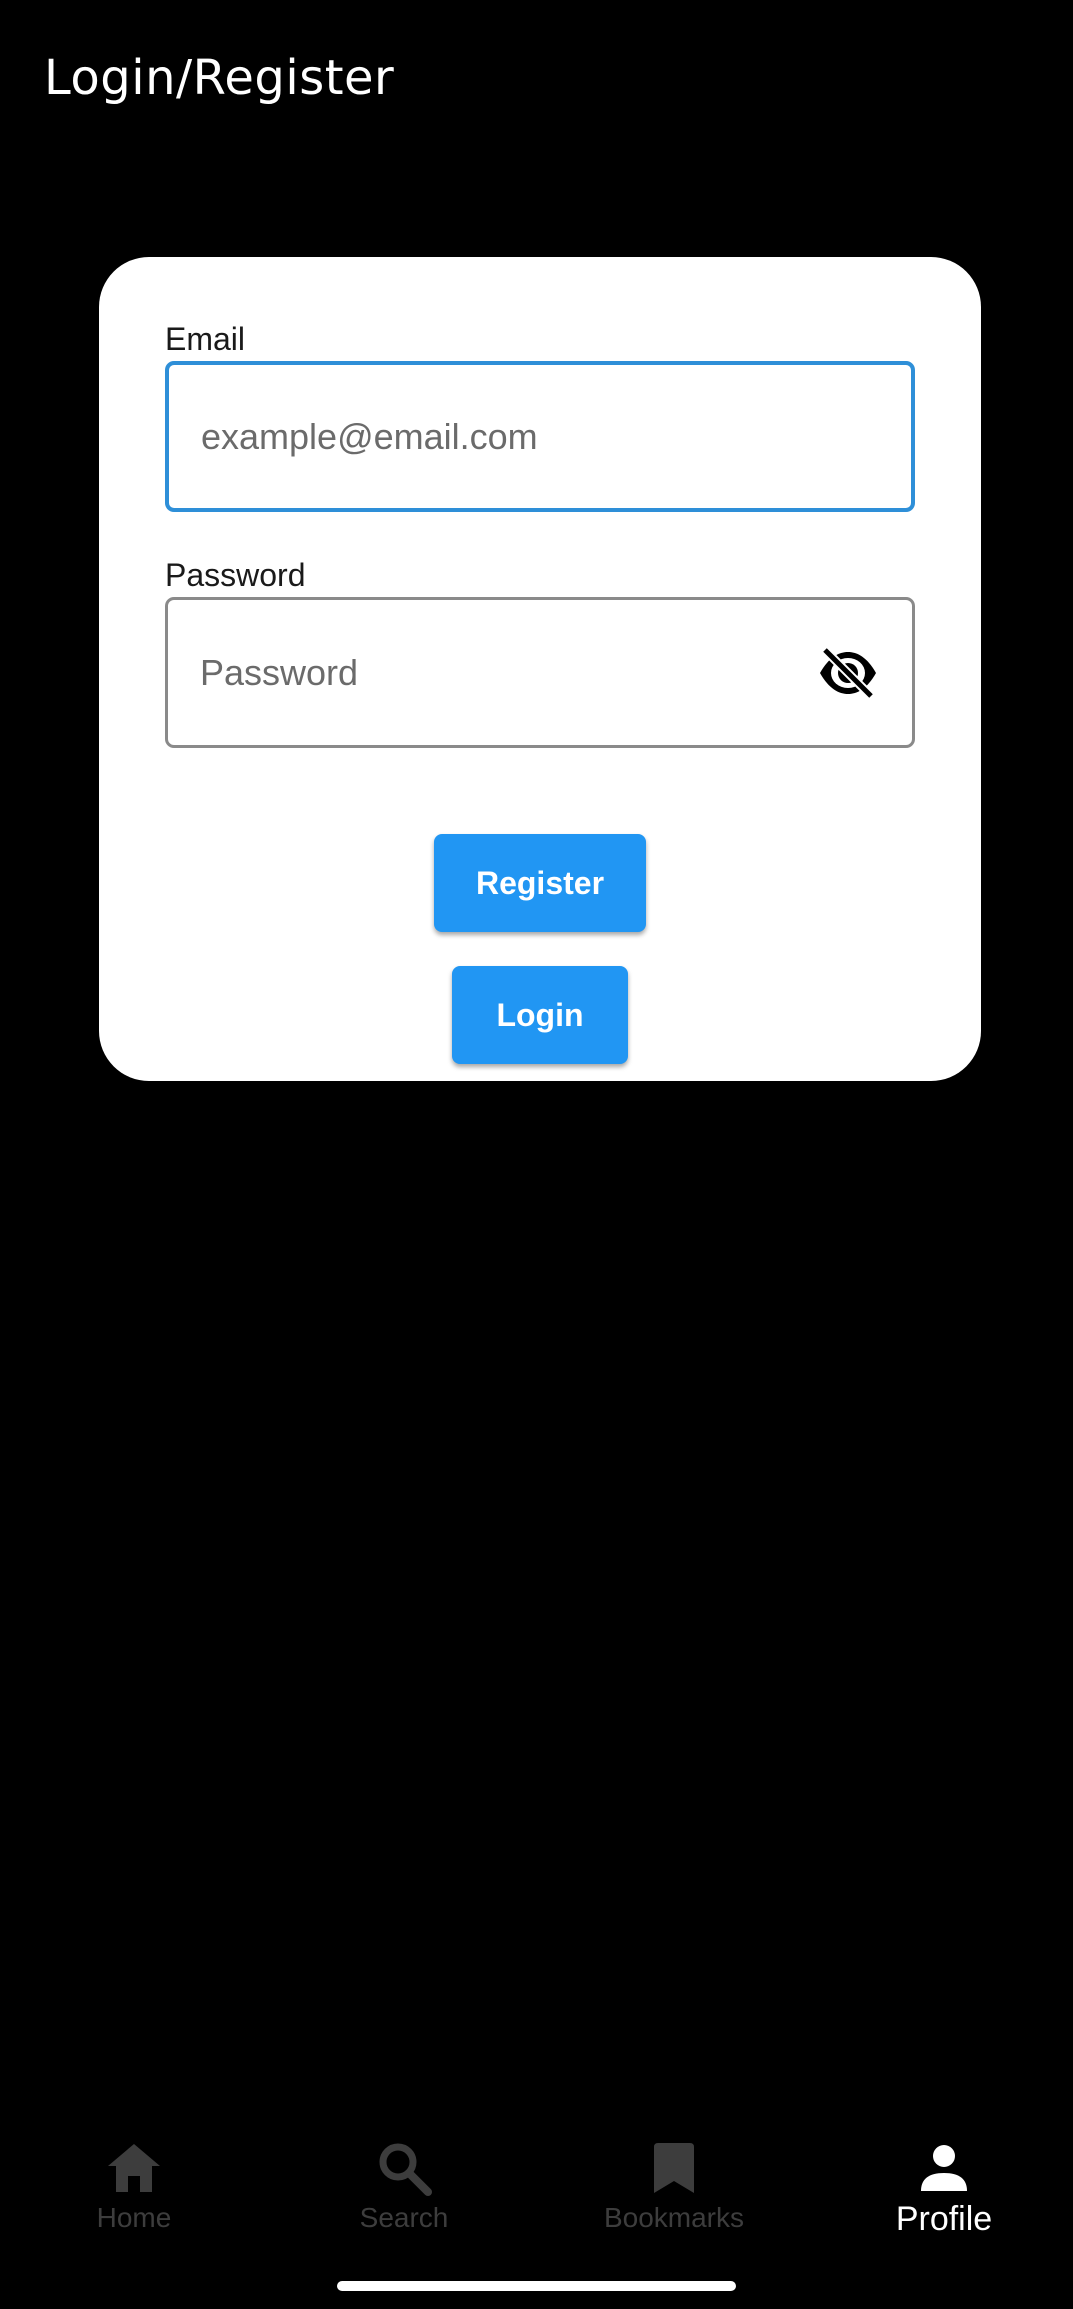  What do you see at coordinates (536, 2286) in the screenshot?
I see `home-indicator` at bounding box center [536, 2286].